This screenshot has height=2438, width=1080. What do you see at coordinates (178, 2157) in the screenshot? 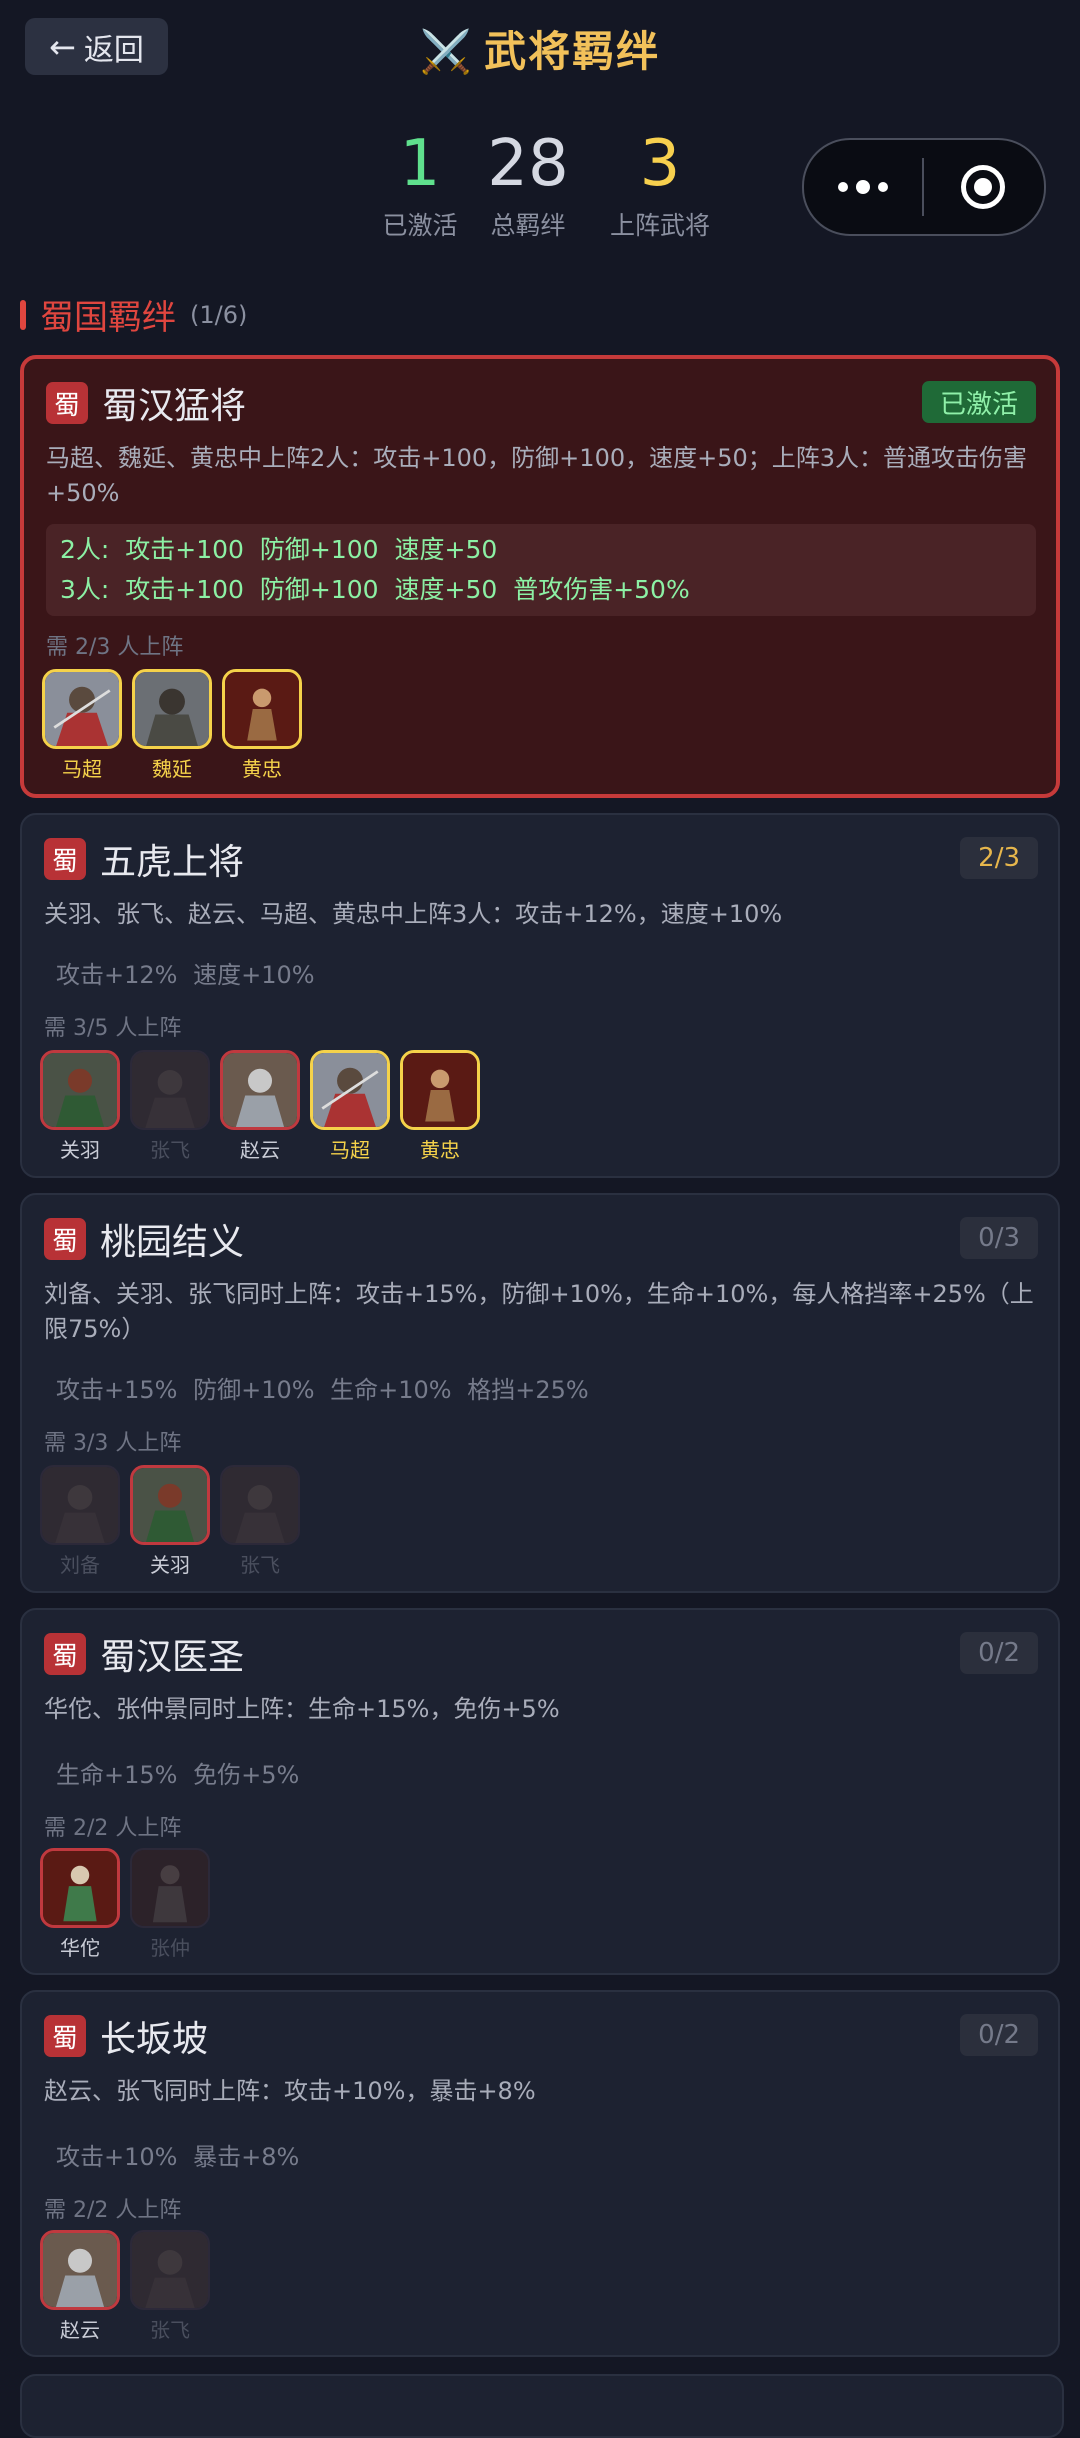
I see `bond-effects: 攻击+10% 暴击+8%` at bounding box center [178, 2157].